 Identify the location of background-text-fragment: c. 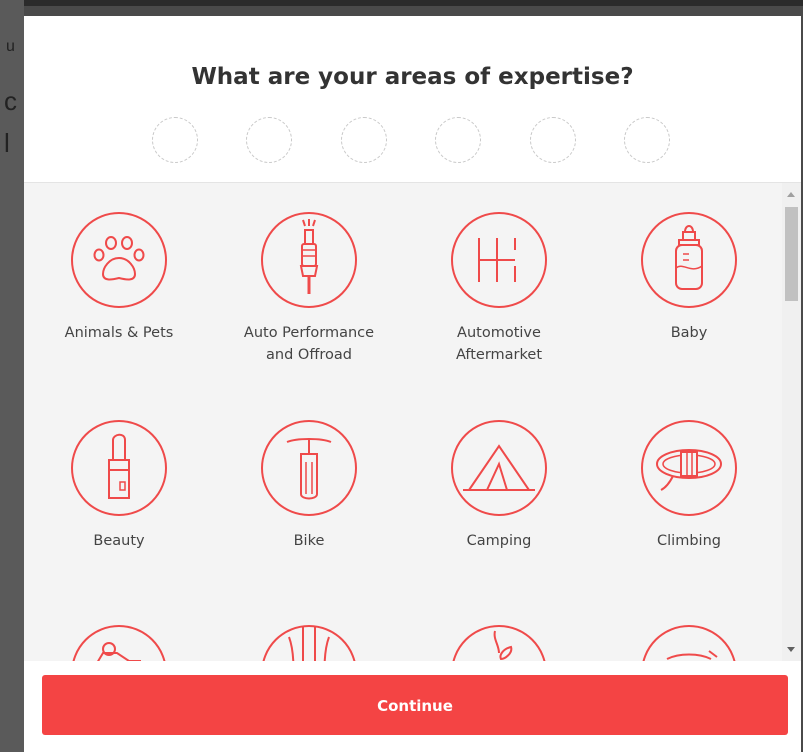
(10, 101).